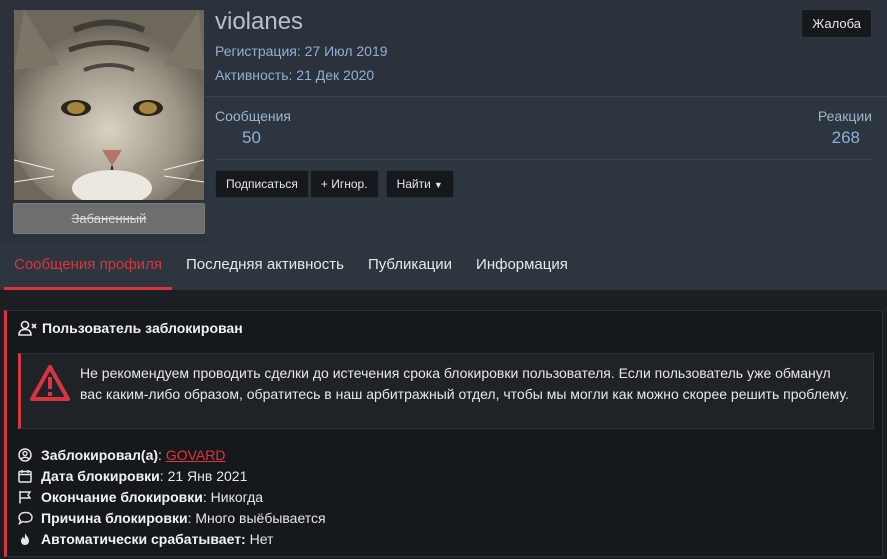  Describe the element at coordinates (294, 75) in the screenshot. I see `last-activity: Активность: 21 Дек 2020` at that location.